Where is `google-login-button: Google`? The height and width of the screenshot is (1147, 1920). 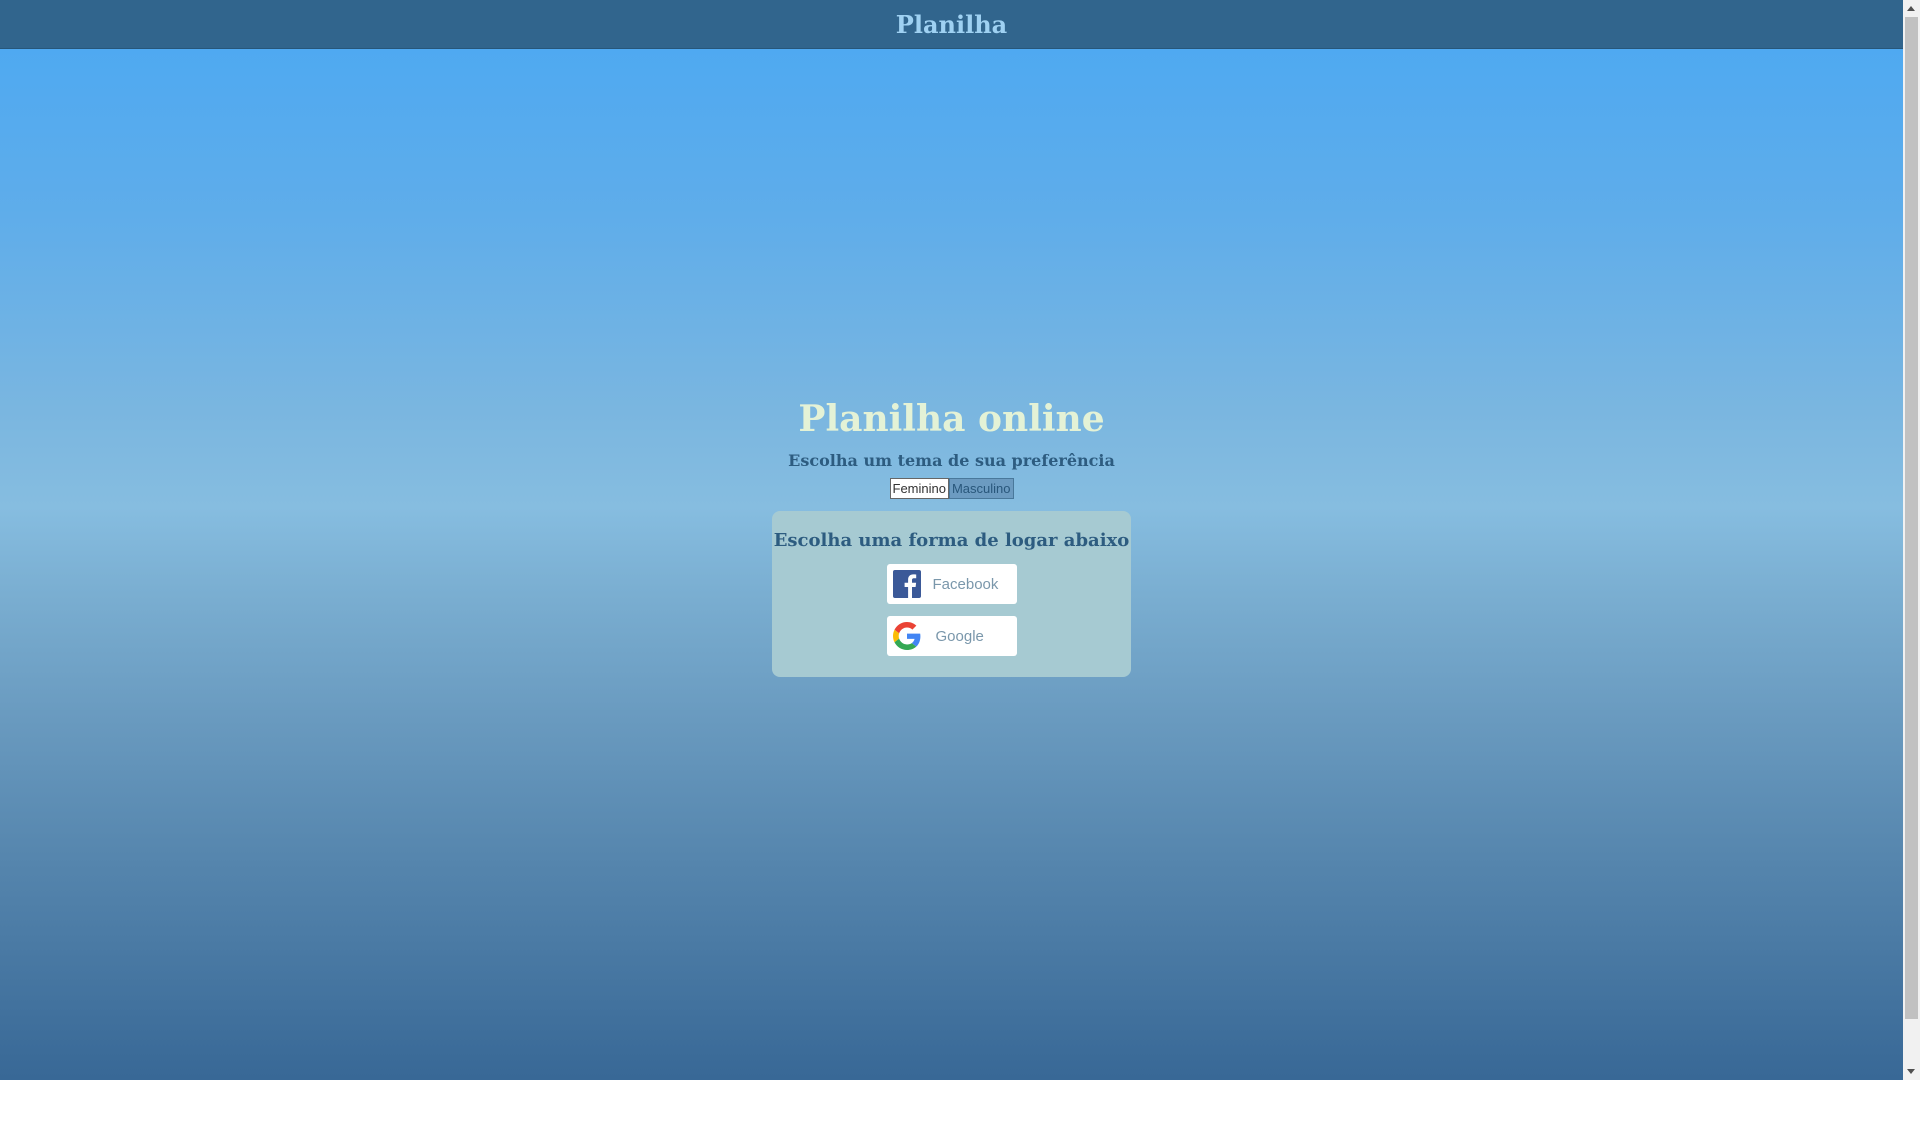 google-login-button: Google is located at coordinates (951, 636).